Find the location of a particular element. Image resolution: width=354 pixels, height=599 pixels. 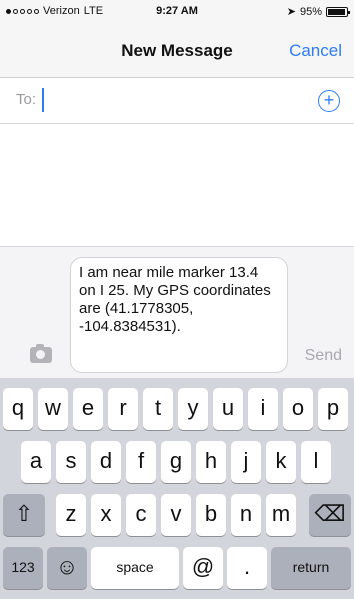

key-a: a is located at coordinates (36, 462).